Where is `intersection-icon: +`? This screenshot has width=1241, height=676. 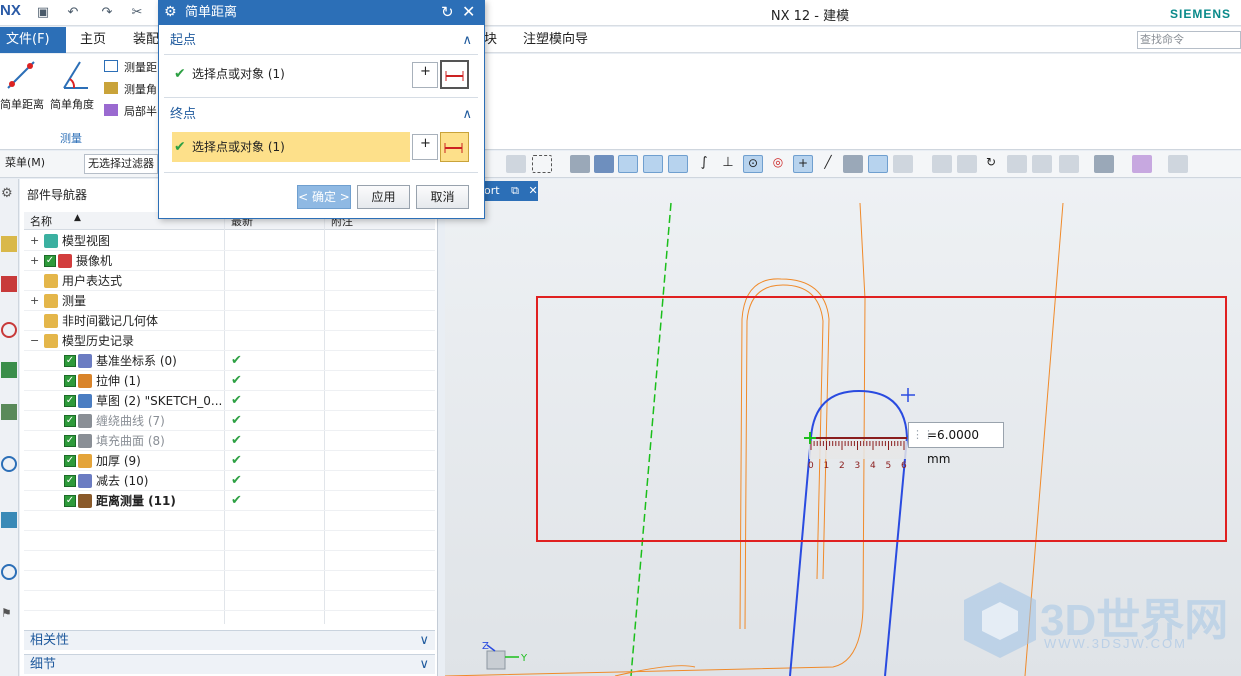
intersection-icon: + is located at coordinates (803, 164).